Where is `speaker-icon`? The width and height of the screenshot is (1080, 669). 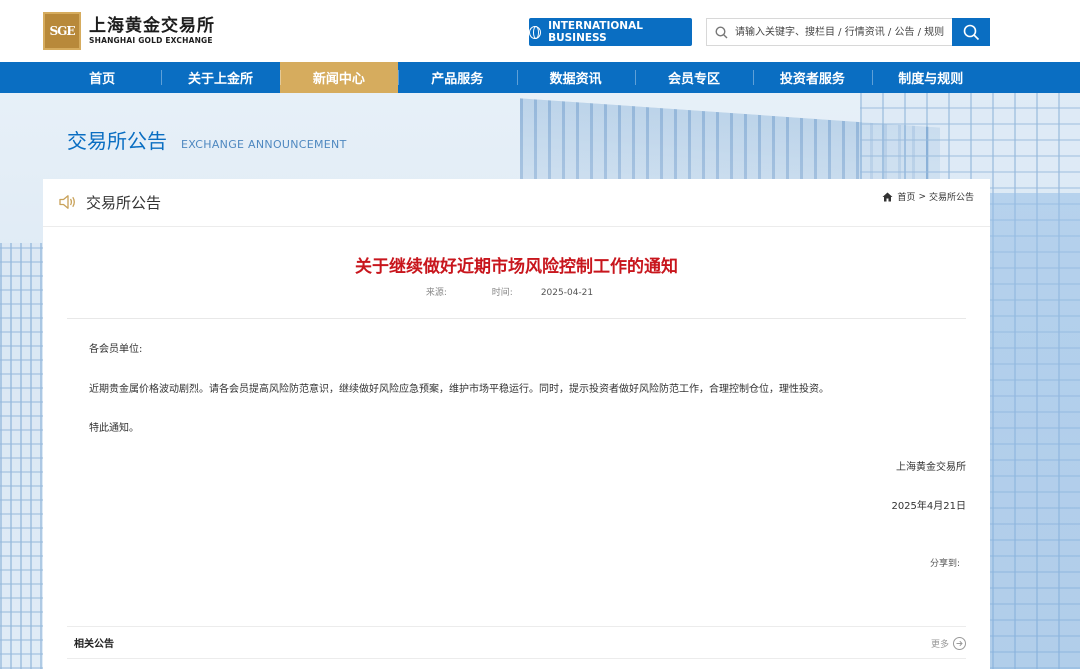 speaker-icon is located at coordinates (67, 202).